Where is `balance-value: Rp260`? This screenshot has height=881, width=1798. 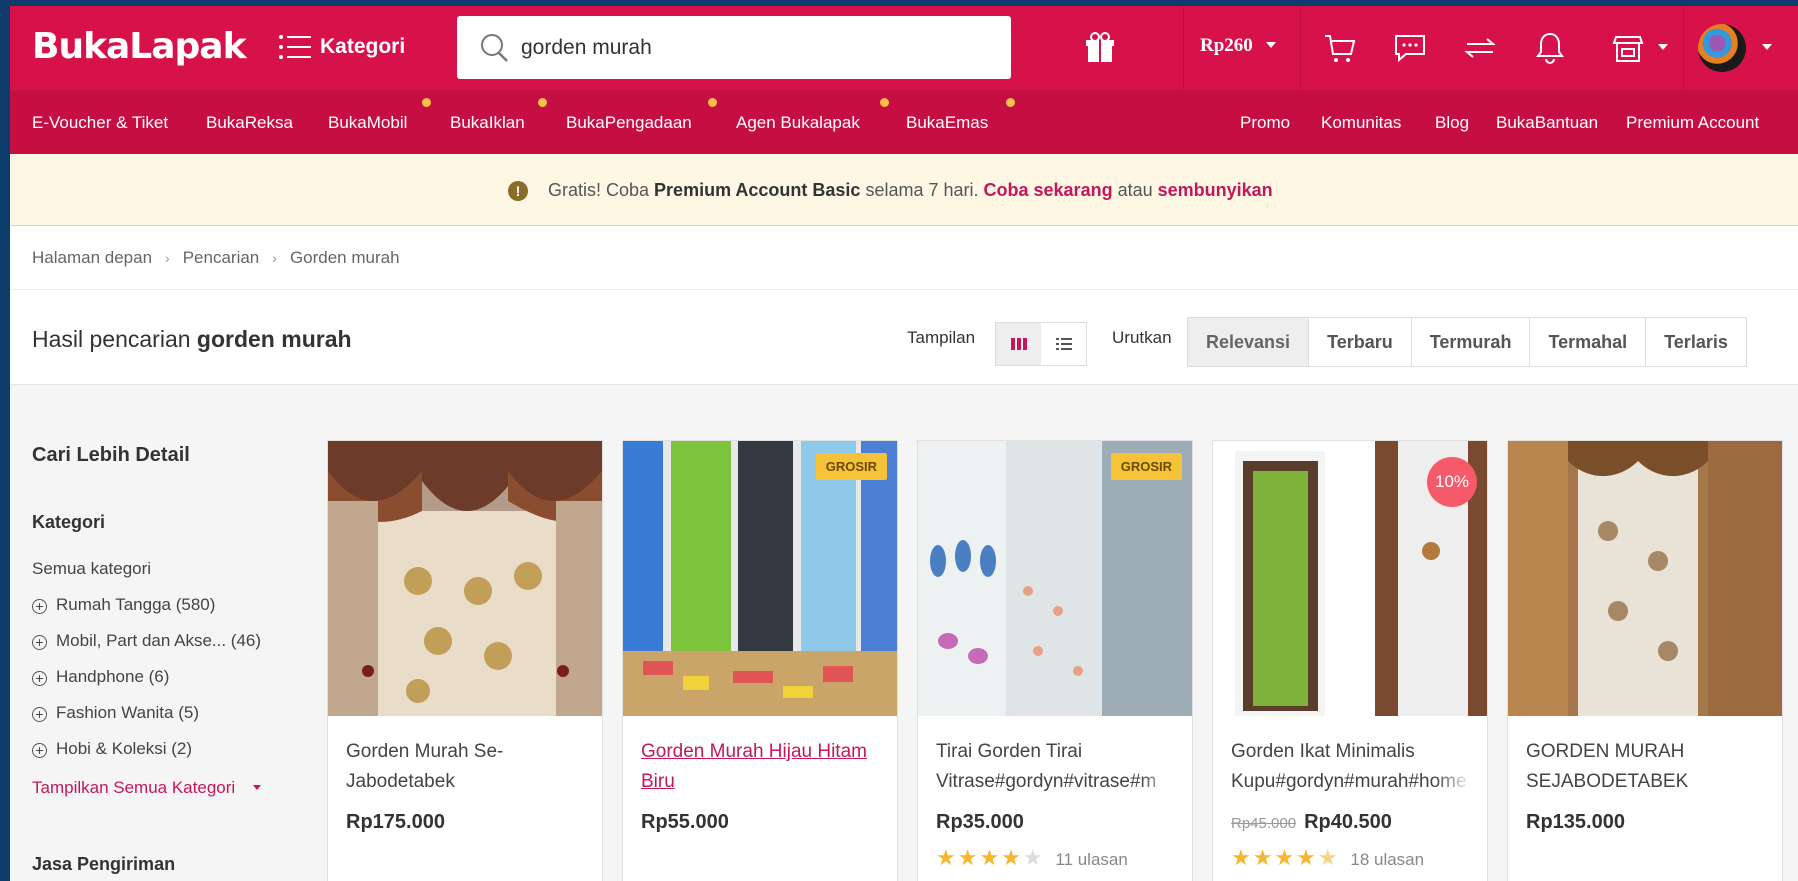
balance-value: Rp260 is located at coordinates (1226, 45).